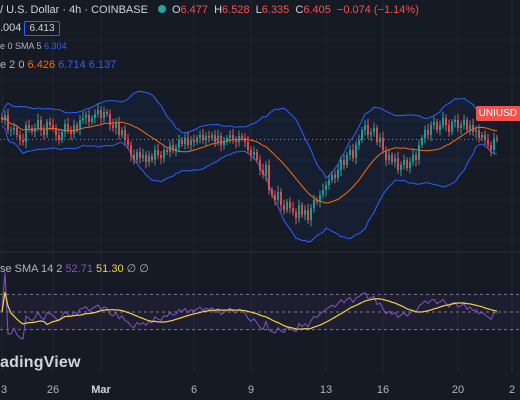 Image resolution: width=520 pixels, height=400 pixels. I want to click on x-tick-label: 3, so click(4, 390).